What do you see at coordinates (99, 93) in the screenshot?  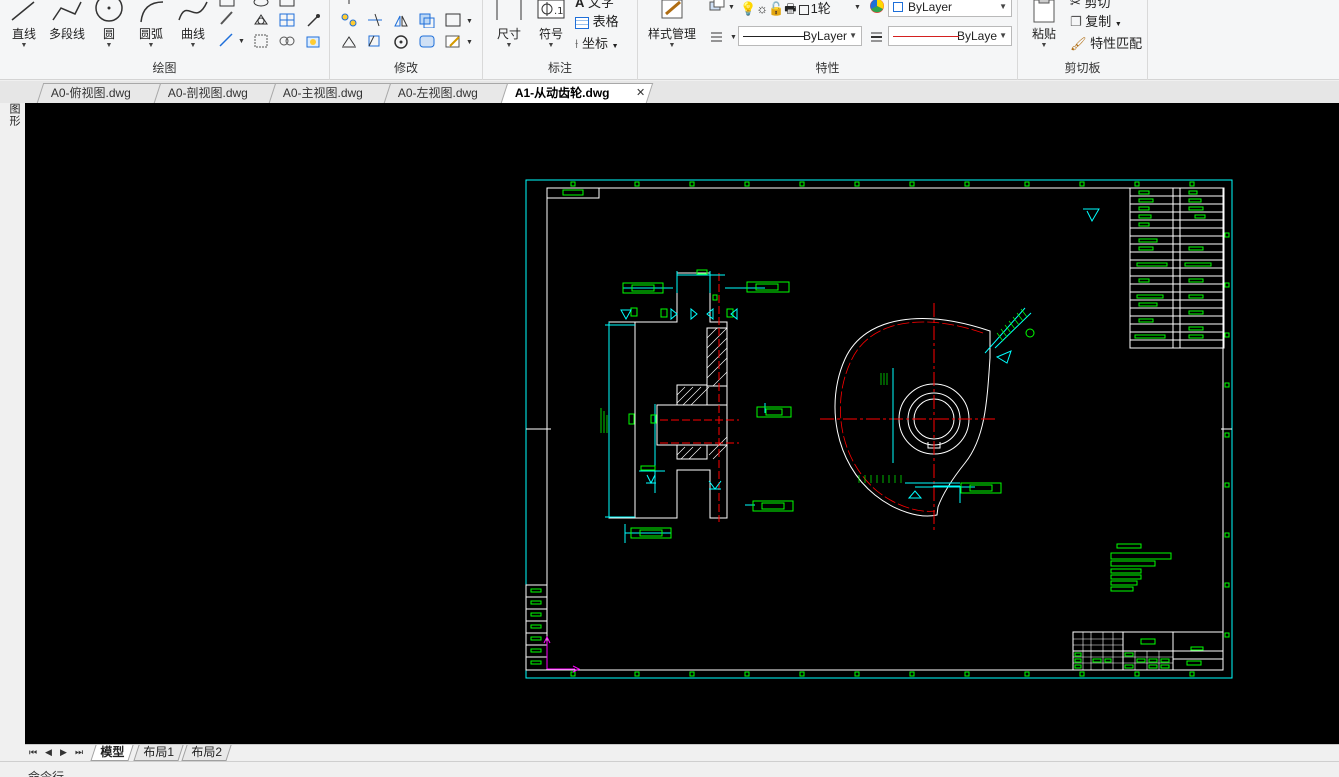 I see `tab-a0-top-view: A0-俯视图.dwg` at bounding box center [99, 93].